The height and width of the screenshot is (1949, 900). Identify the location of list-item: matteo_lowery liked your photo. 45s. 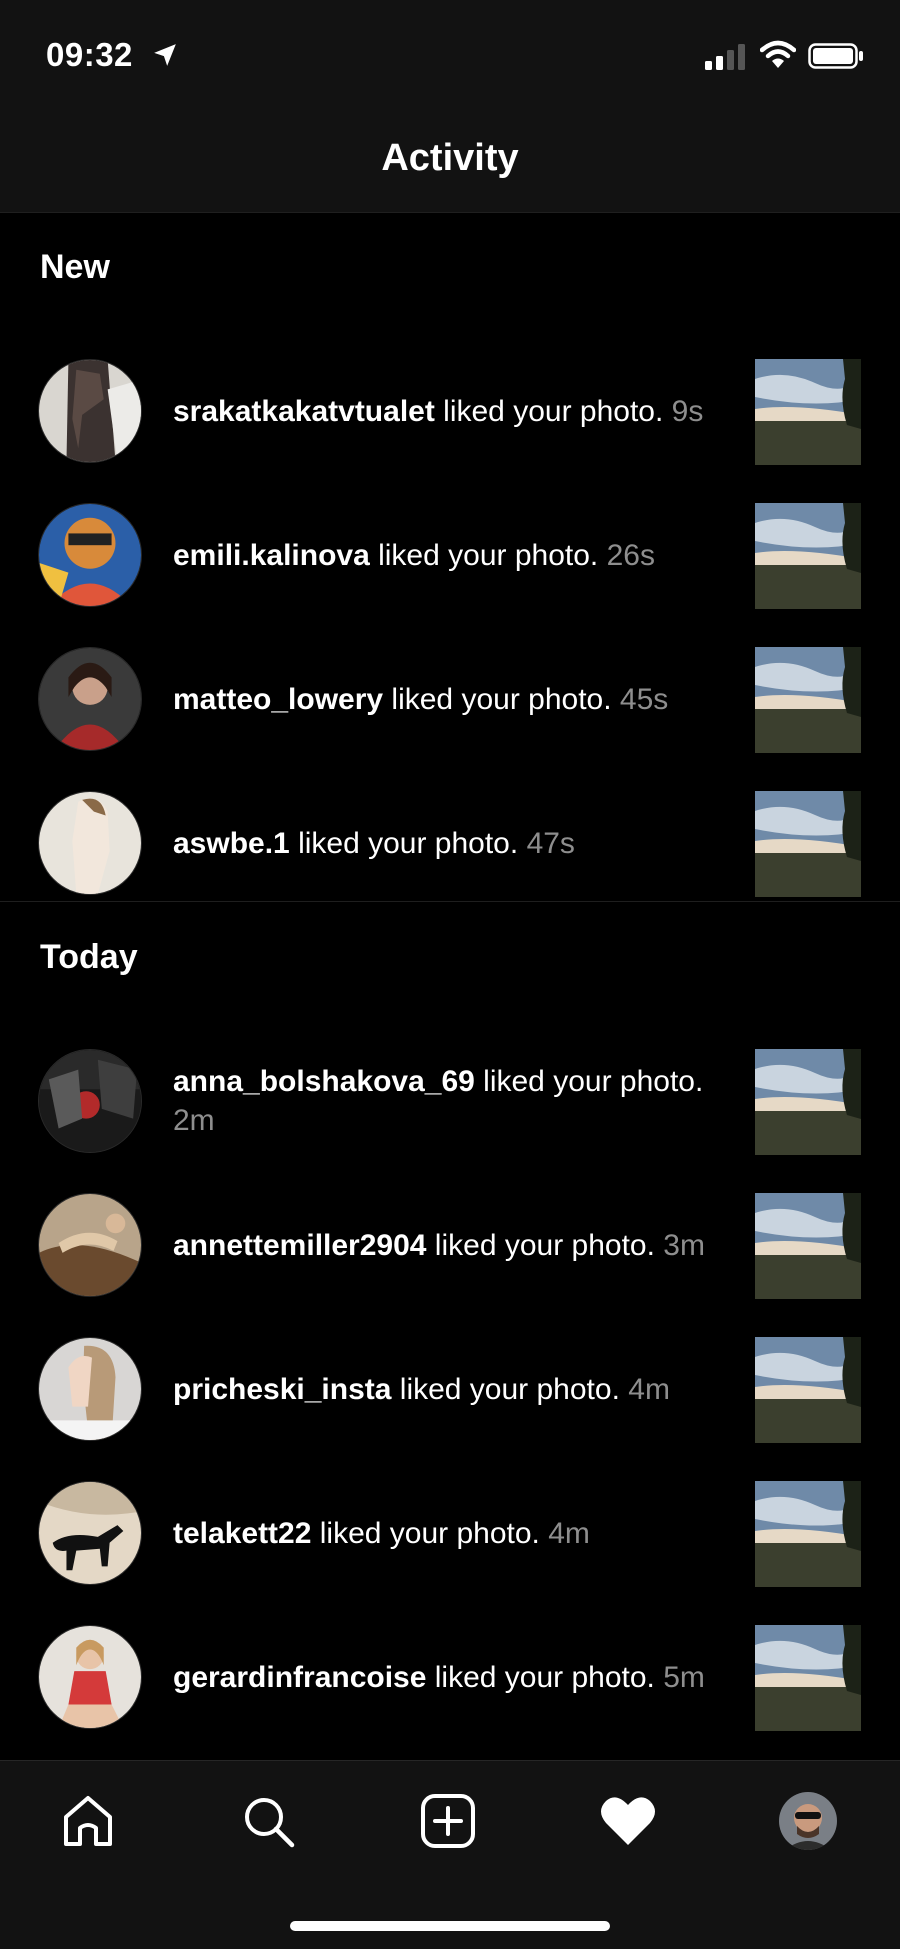
(450, 699).